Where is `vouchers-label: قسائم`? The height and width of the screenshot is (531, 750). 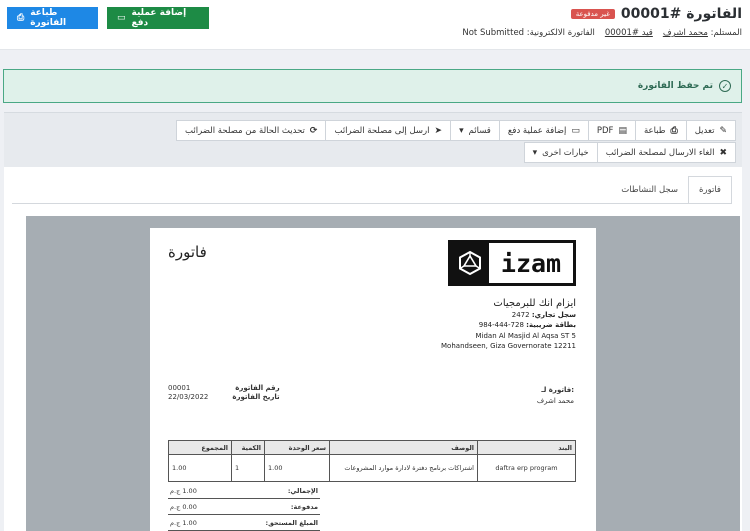
vouchers-label: قسائم is located at coordinates (479, 130).